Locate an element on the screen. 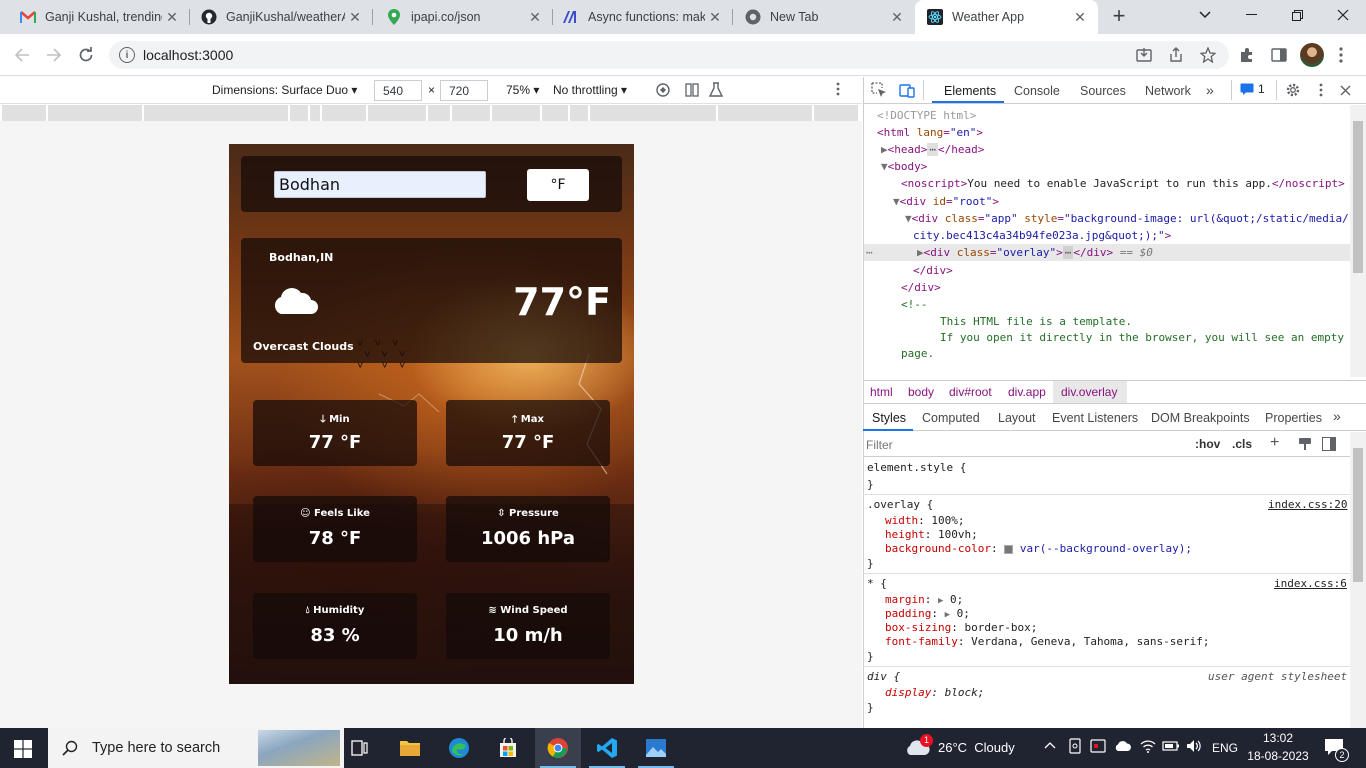 The image size is (1366, 768). cls-toggle: .cls is located at coordinates (1242, 444).